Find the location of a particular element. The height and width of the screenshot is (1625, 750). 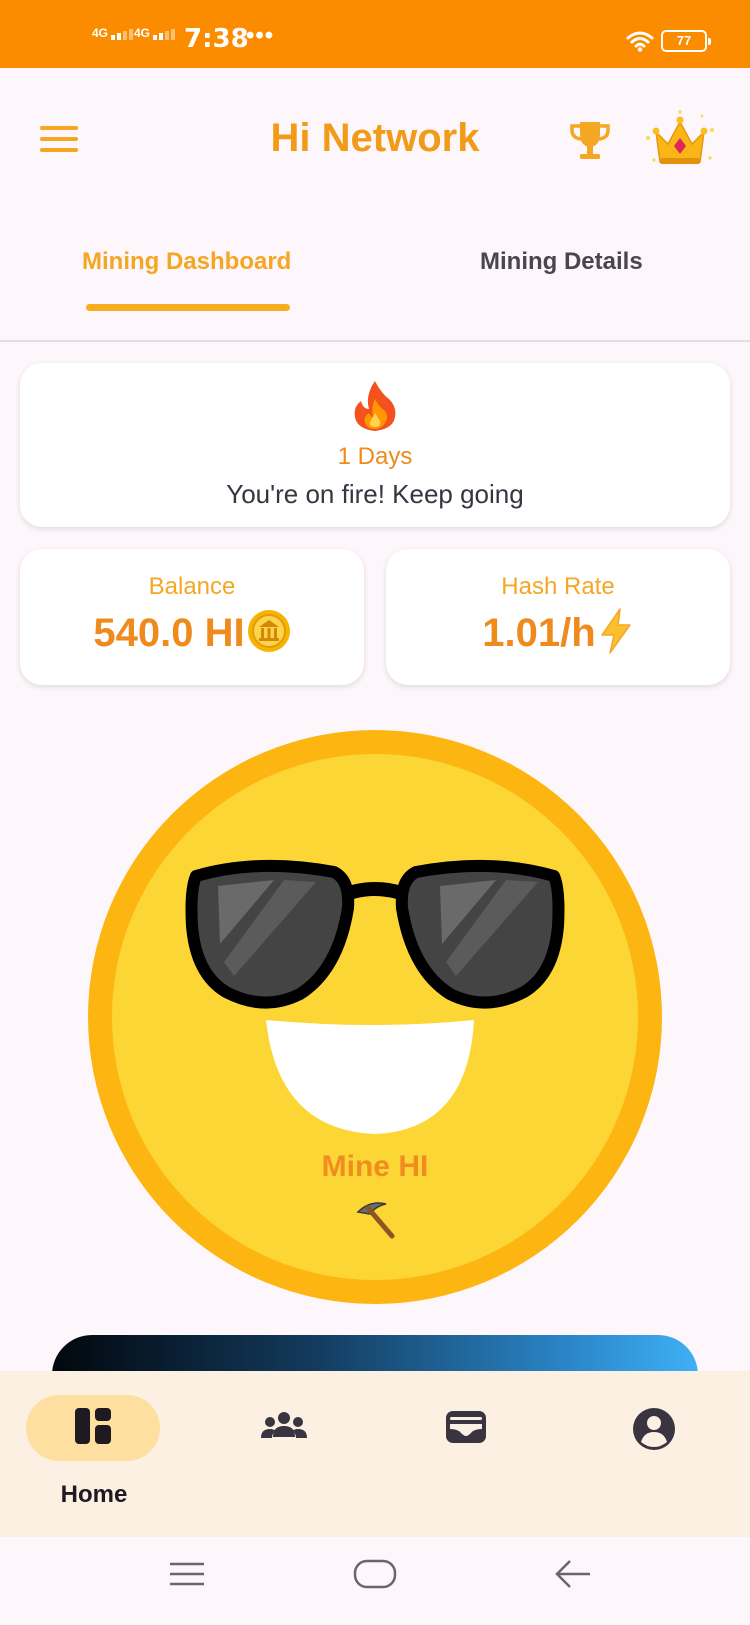

balance-value-row: 540.0 HI is located at coordinates (192, 633).